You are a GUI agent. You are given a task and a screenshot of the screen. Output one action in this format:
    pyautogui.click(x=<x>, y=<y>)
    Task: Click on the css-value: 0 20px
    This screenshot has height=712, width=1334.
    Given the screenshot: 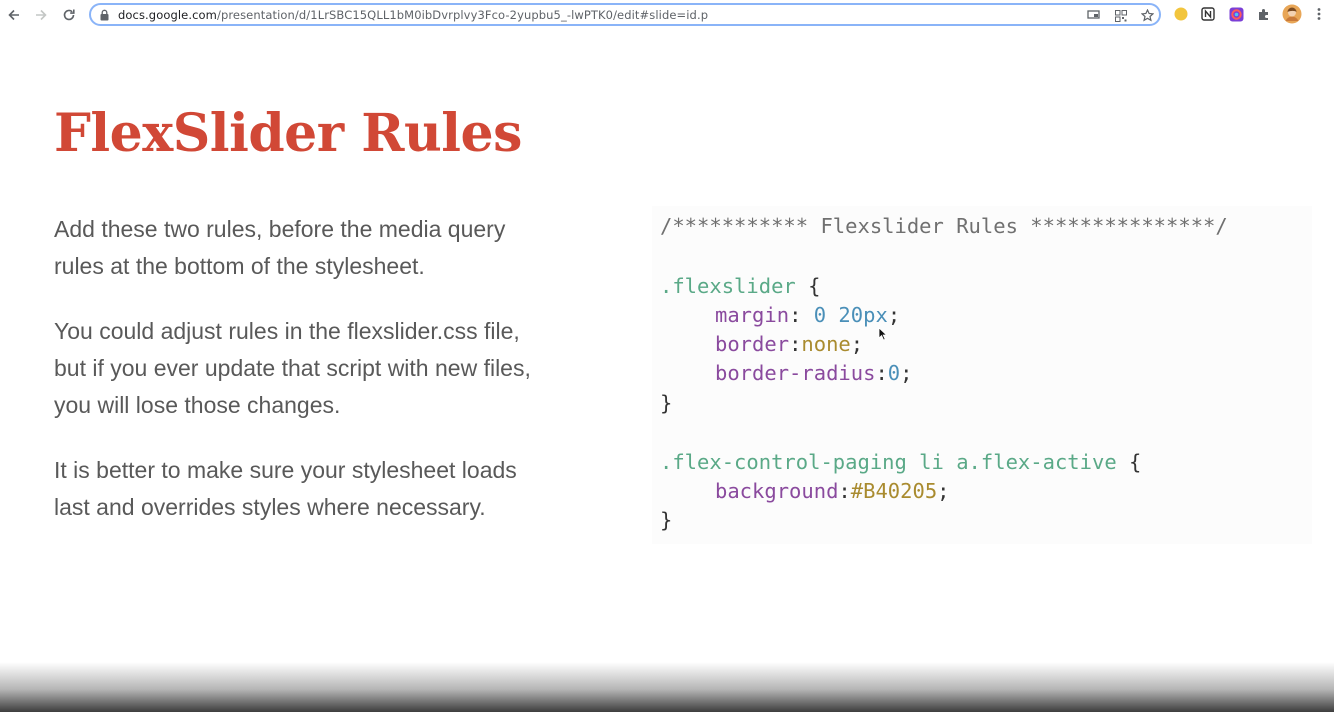 What is the action you would take?
    pyautogui.click(x=850, y=315)
    